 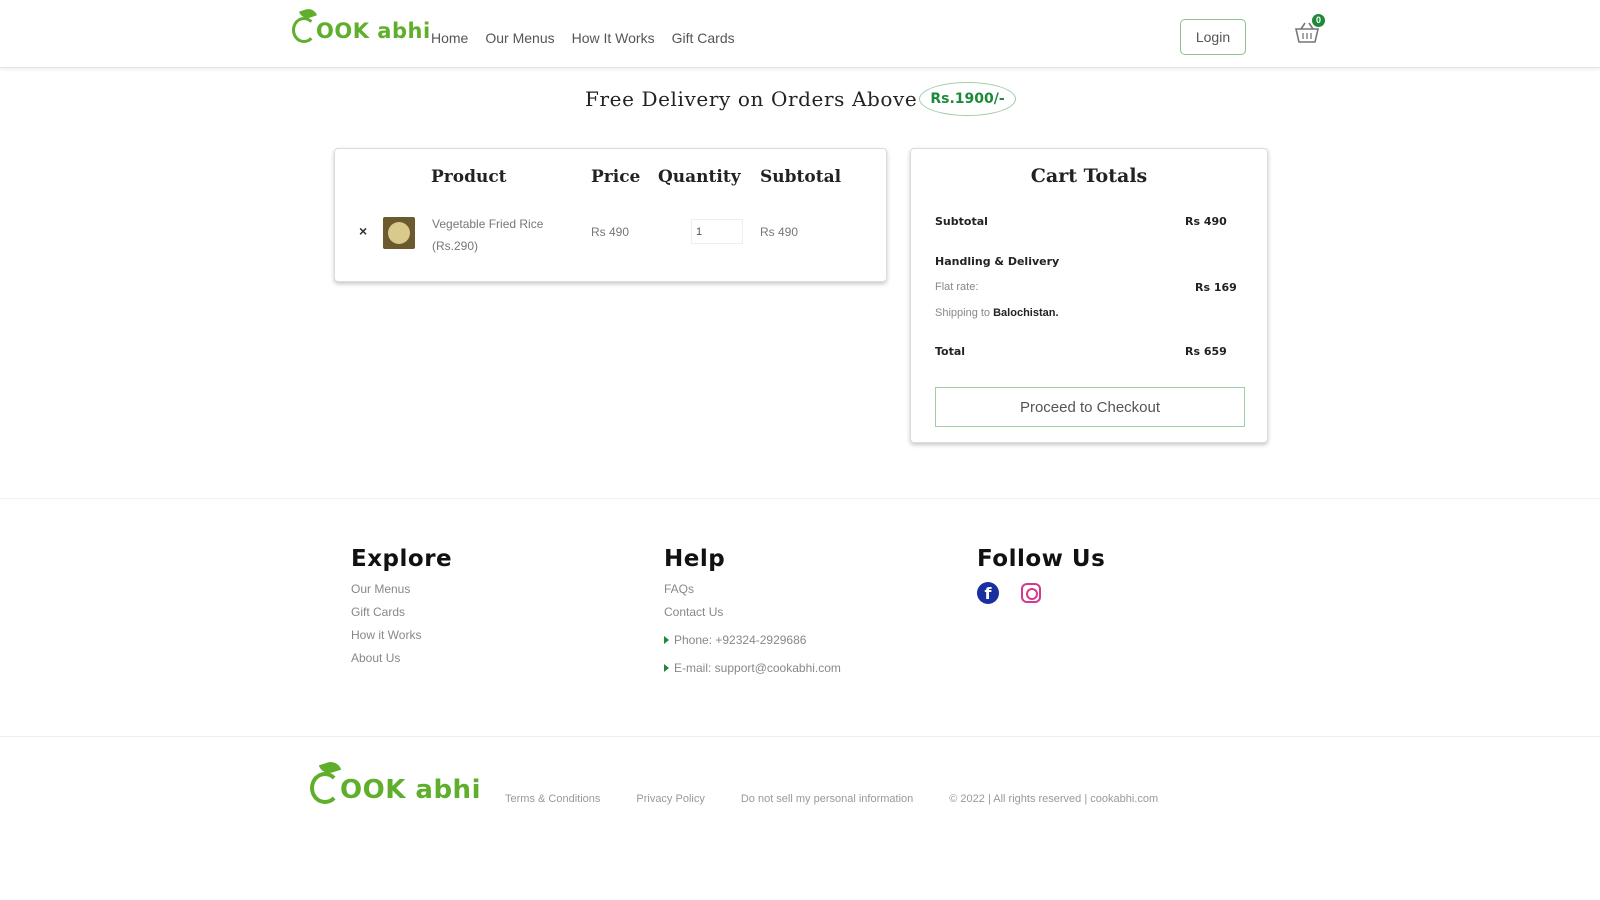 I want to click on nav-home: Home, so click(x=449, y=38).